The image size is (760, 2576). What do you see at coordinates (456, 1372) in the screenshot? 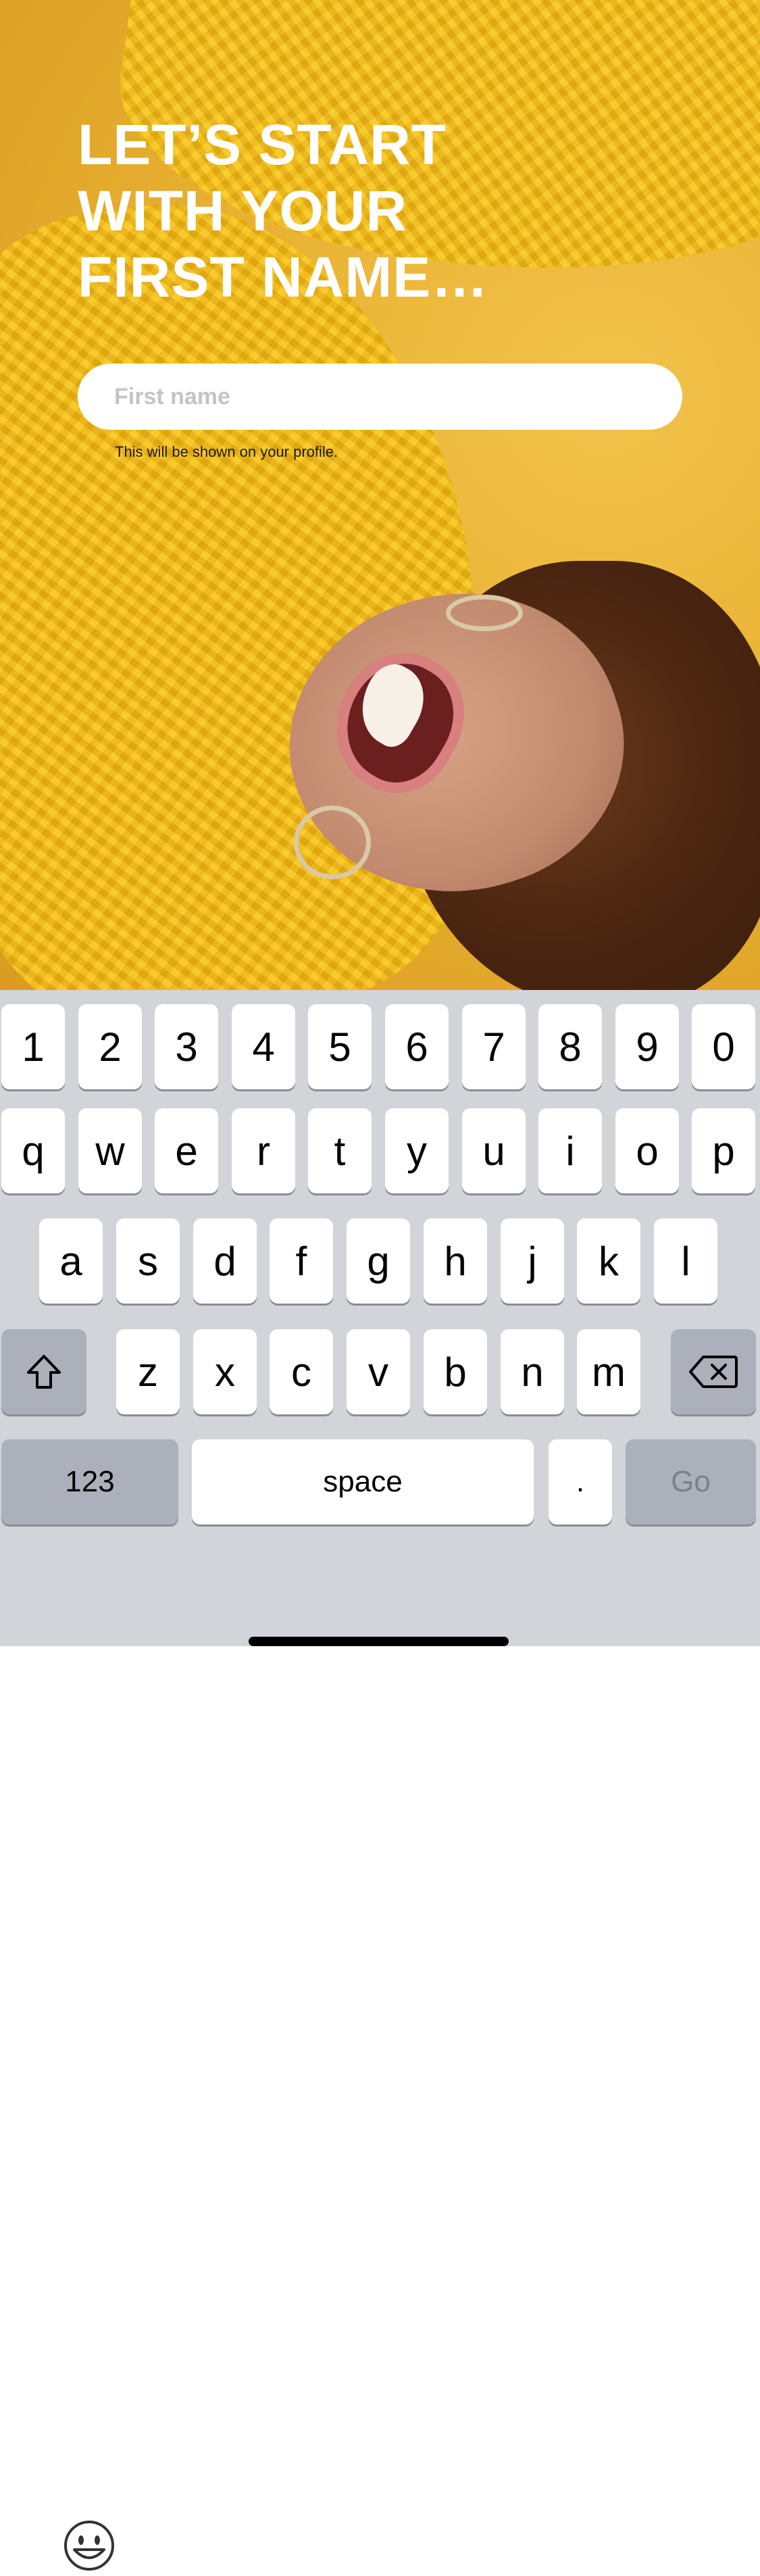
I see `key-b: b` at bounding box center [456, 1372].